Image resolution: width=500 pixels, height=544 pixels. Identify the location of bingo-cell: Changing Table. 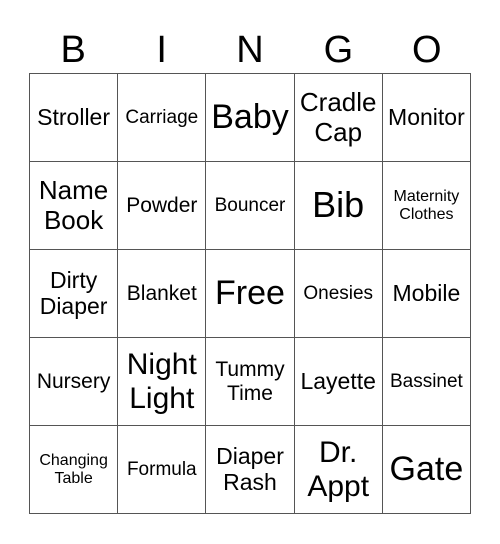
(74, 470).